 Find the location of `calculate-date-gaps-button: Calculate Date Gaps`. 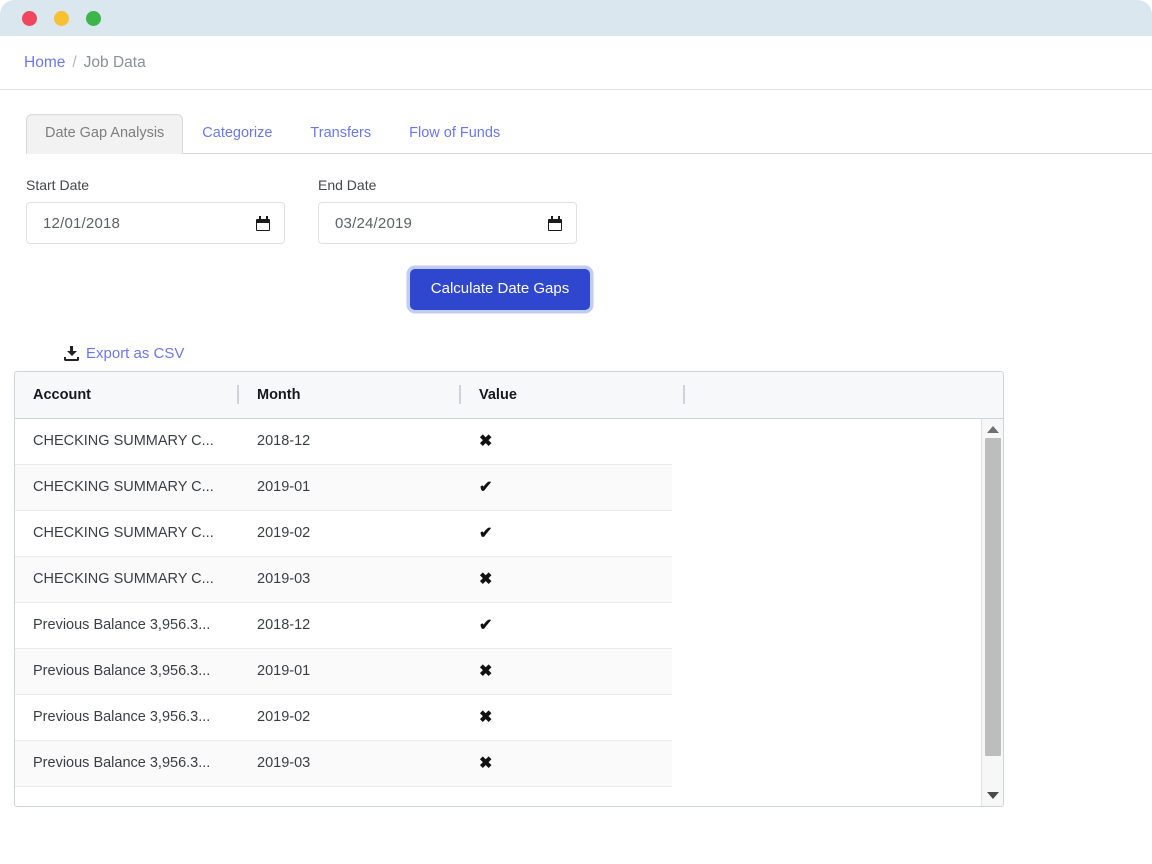

calculate-date-gaps-button: Calculate Date Gaps is located at coordinates (500, 289).